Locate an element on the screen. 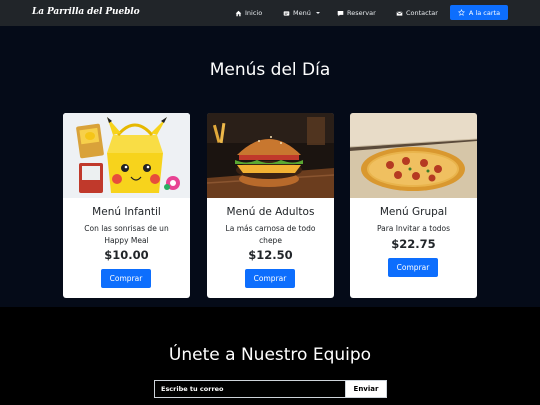 The height and width of the screenshot is (405, 540). nav-link-contactar: Contactar is located at coordinates (417, 13).